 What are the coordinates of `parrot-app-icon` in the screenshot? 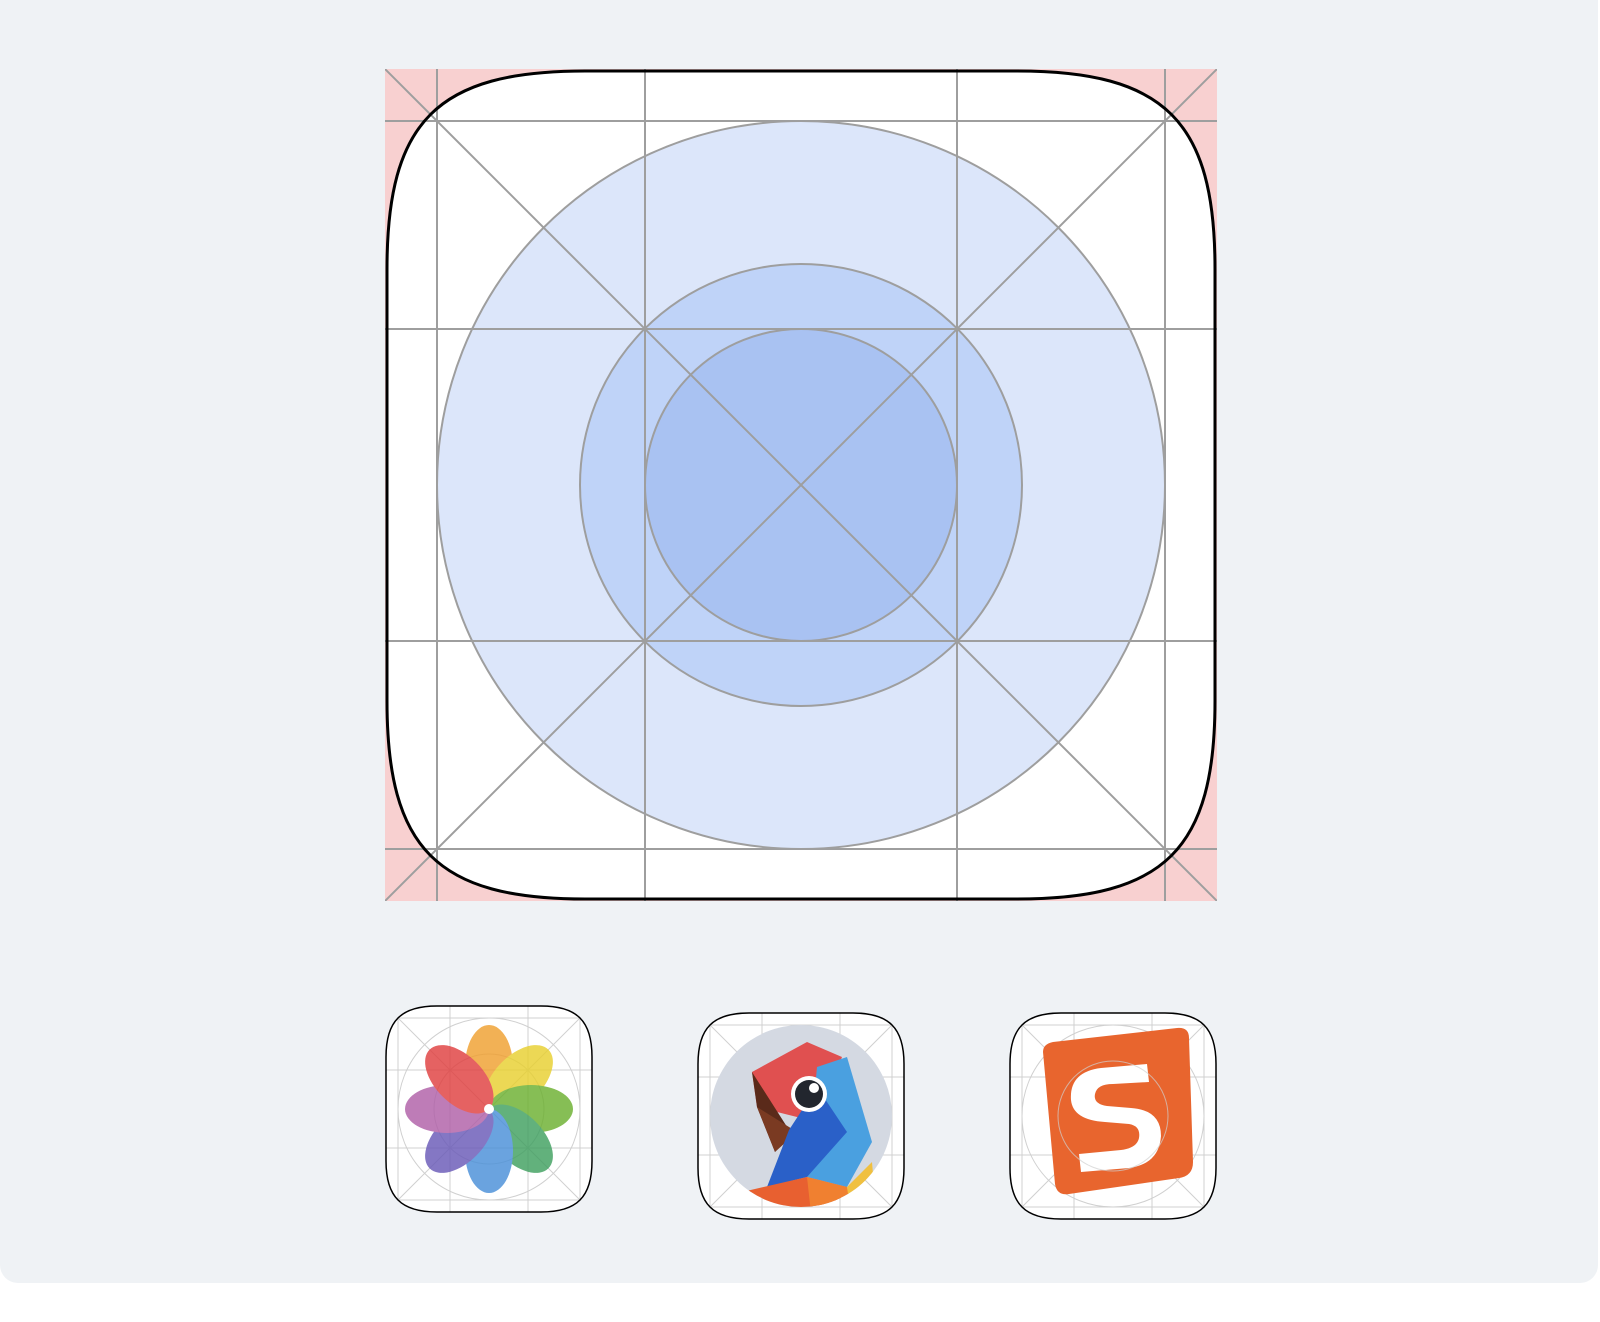 It's located at (801, 1116).